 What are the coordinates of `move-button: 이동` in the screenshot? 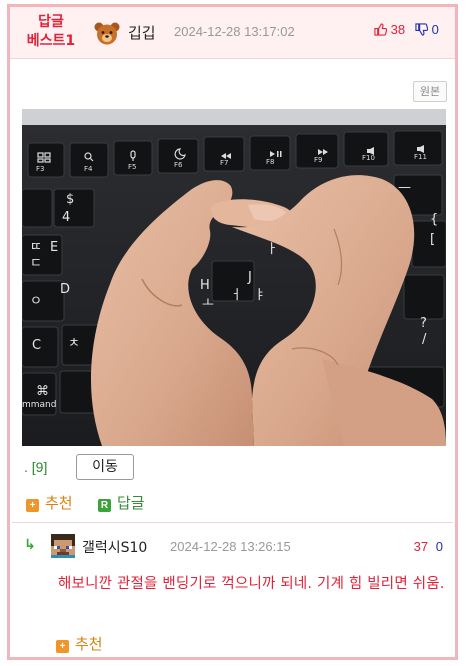 It's located at (105, 467).